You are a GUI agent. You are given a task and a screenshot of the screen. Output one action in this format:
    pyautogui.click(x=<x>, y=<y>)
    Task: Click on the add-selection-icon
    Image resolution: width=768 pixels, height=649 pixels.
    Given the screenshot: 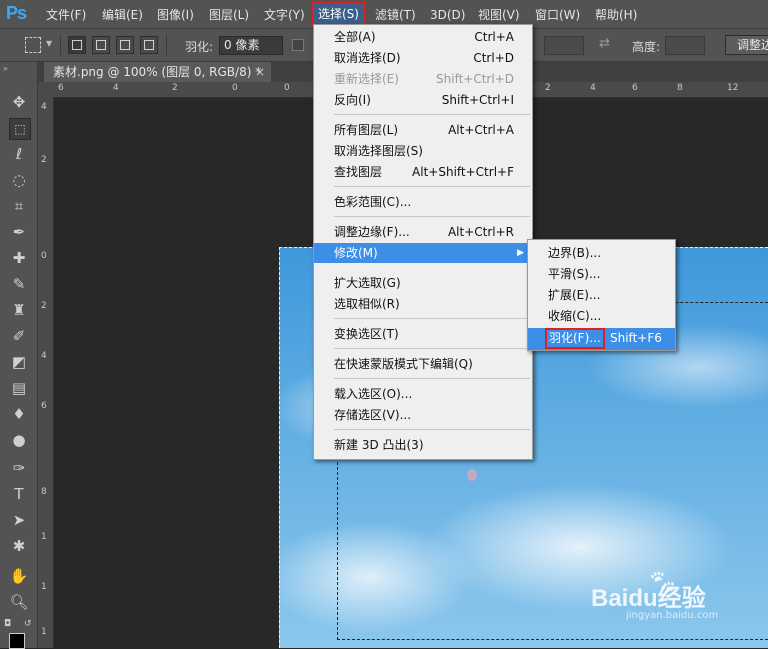 What is the action you would take?
    pyautogui.click(x=101, y=45)
    